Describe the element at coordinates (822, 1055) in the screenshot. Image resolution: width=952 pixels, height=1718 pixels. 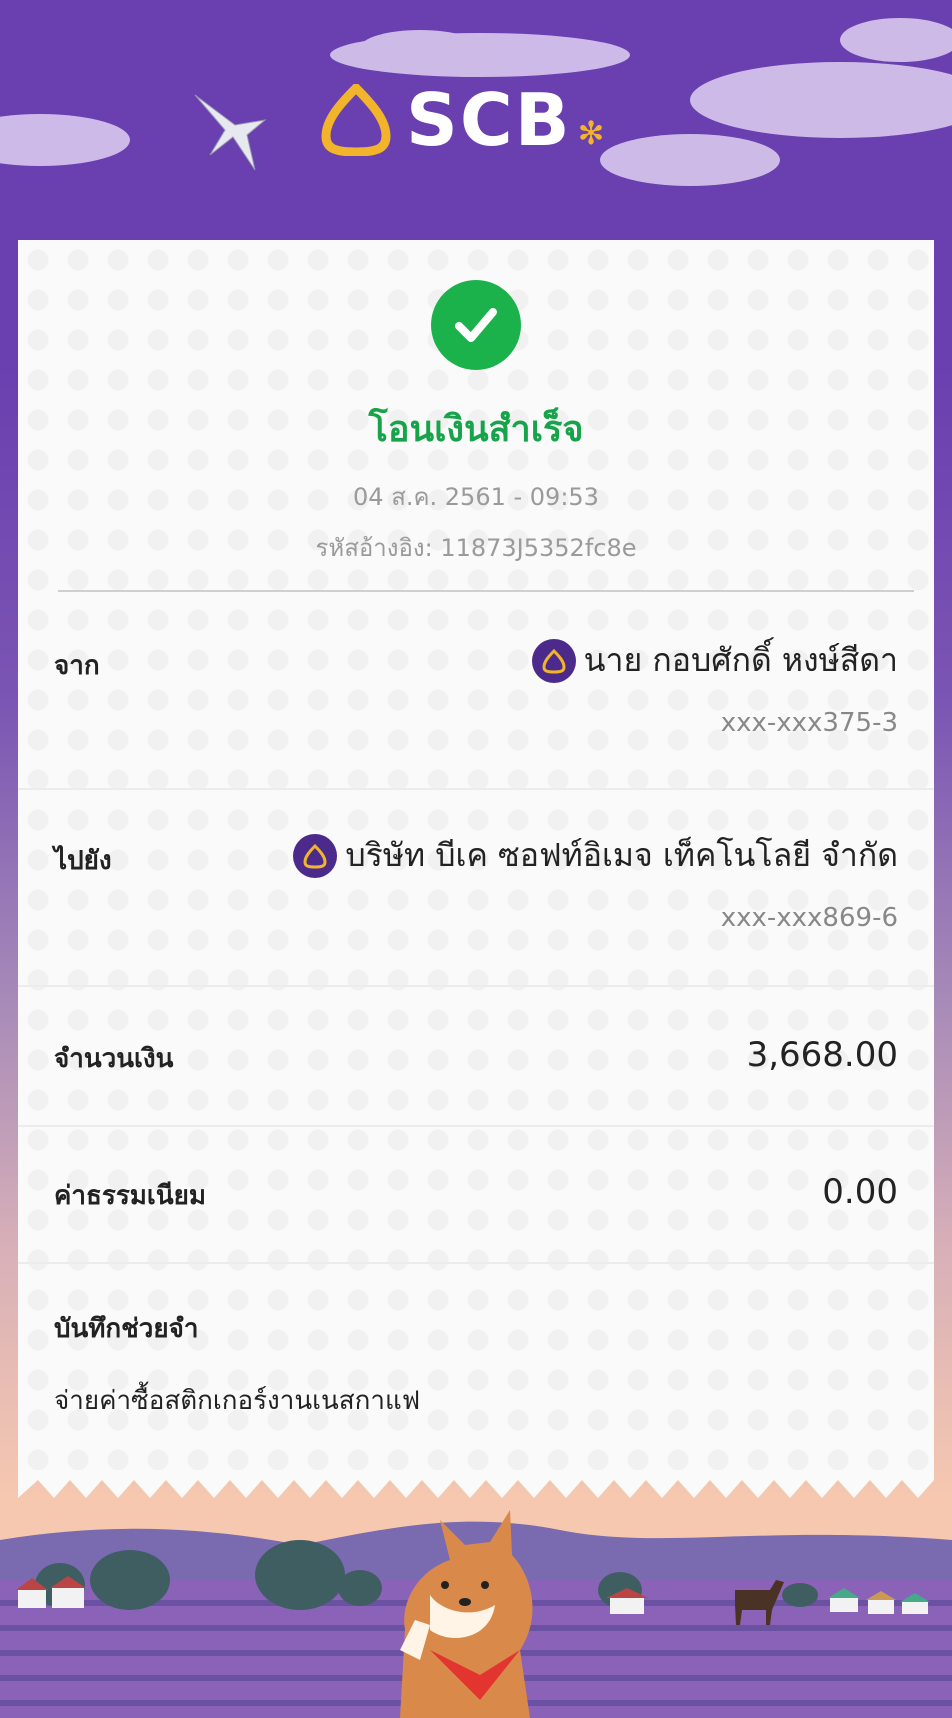
I see `amount-value: 3,668.00` at that location.